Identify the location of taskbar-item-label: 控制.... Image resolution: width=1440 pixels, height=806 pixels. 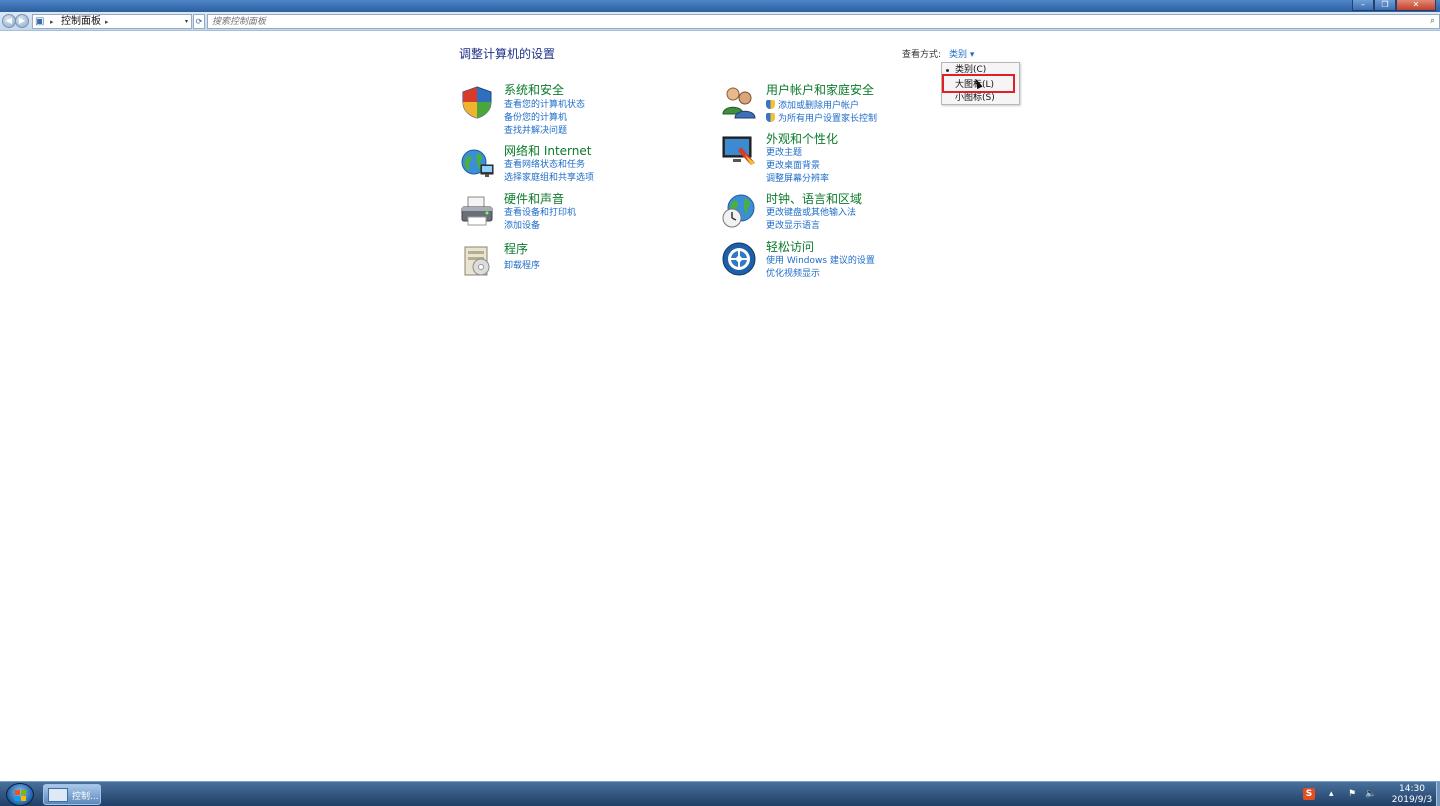
(85, 797).